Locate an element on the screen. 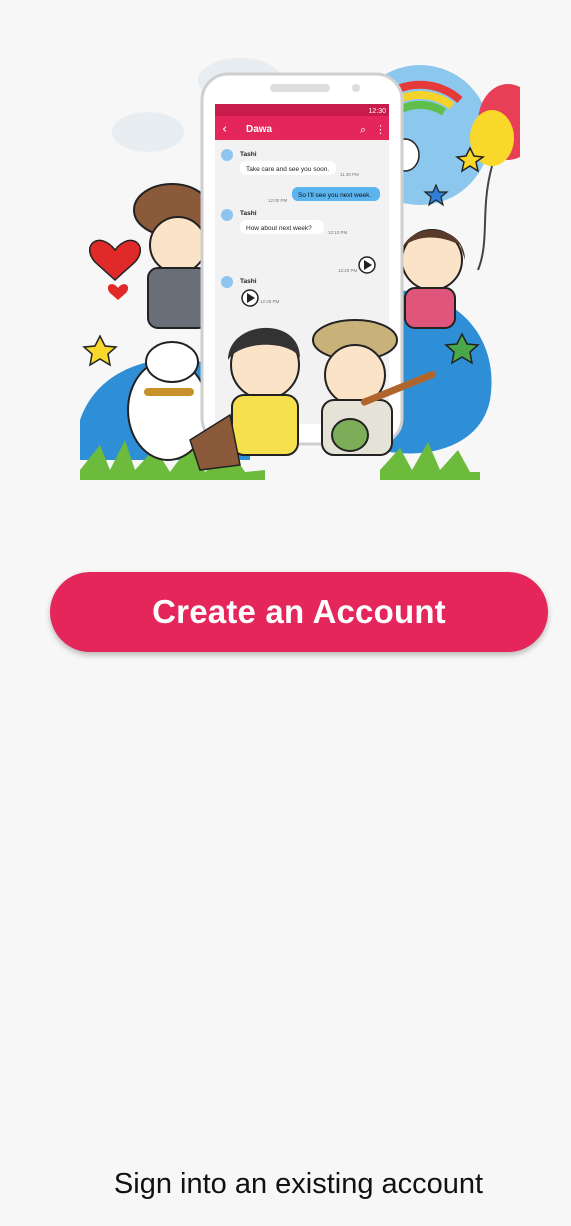 The height and width of the screenshot is (1226, 571). message-time: 12:20 PM is located at coordinates (348, 270).